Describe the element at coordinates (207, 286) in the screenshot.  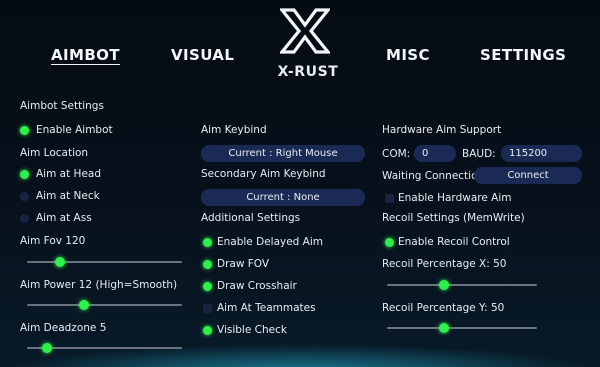
I see `draw-crosshair-checkbox` at that location.